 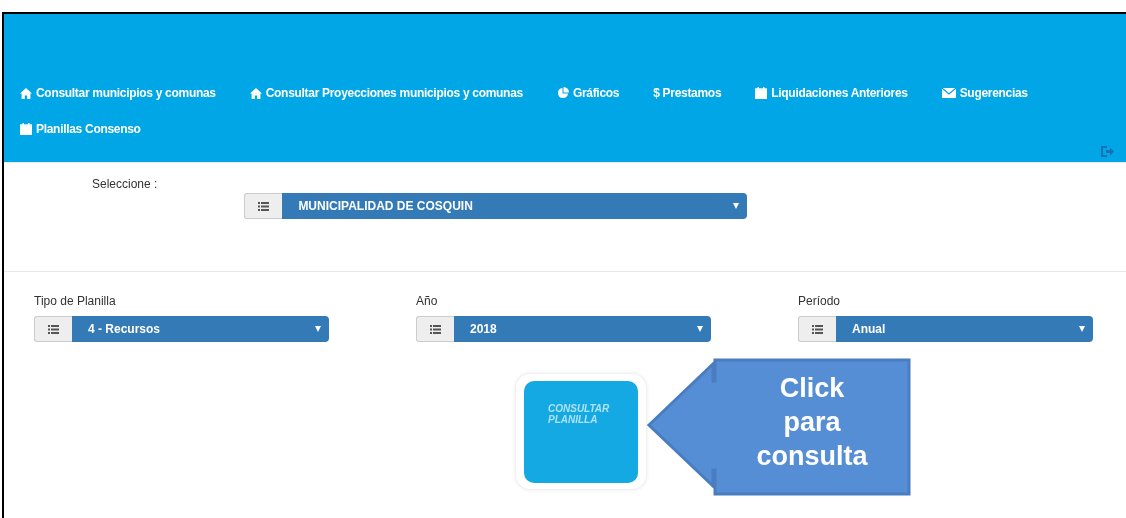 What do you see at coordinates (581, 431) in the screenshot?
I see `consult-button: CONSULTAR PLANILLA` at bounding box center [581, 431].